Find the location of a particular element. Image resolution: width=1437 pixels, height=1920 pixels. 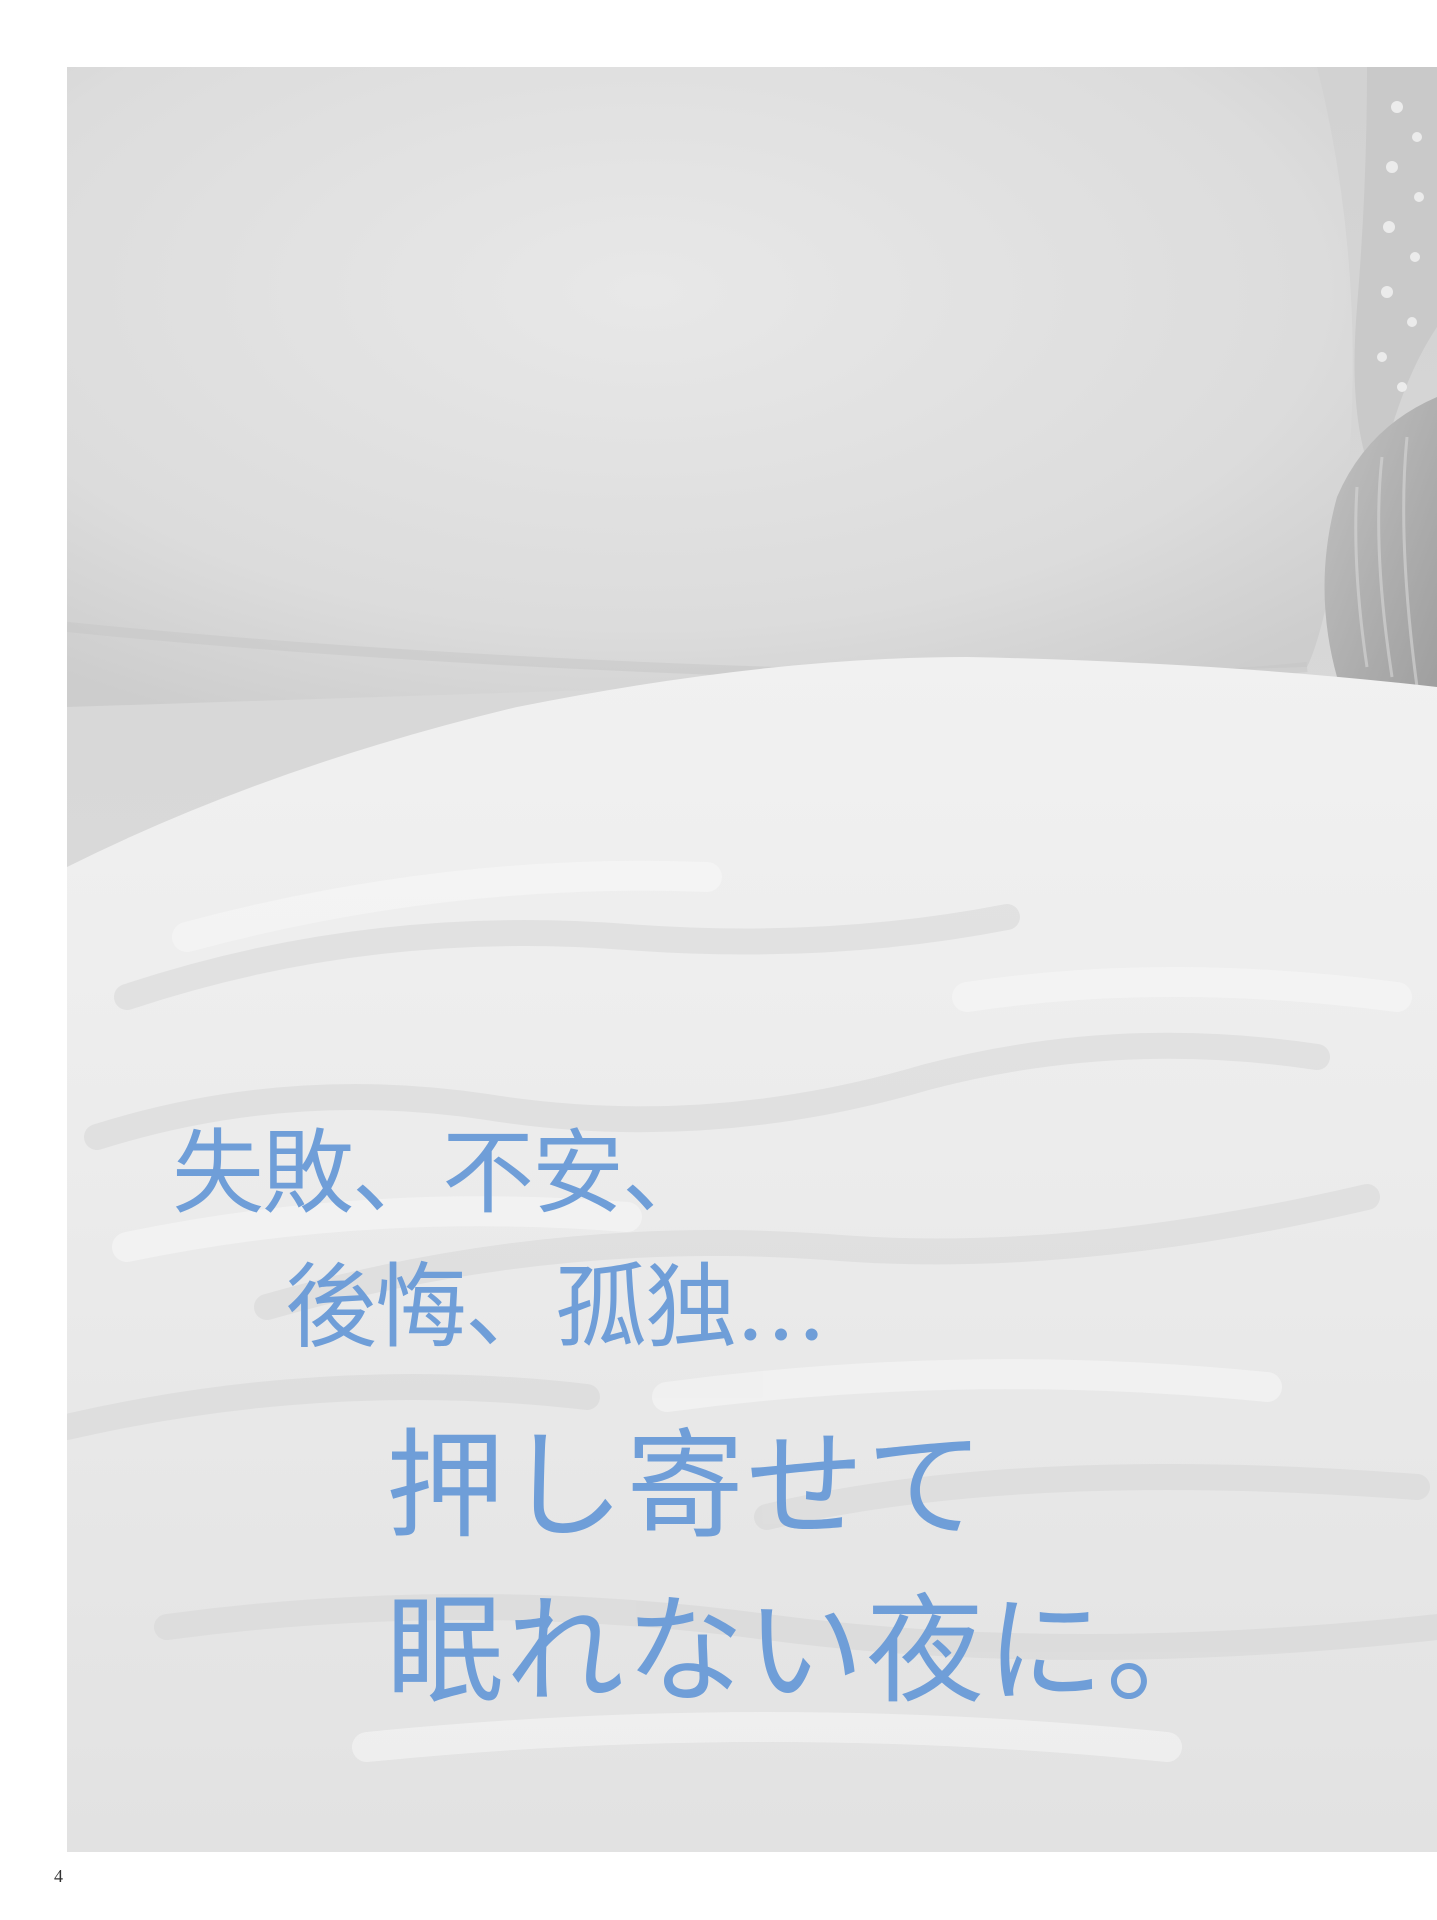

headline-line-1: 失敗、不安、 is located at coordinates (443, 1173).